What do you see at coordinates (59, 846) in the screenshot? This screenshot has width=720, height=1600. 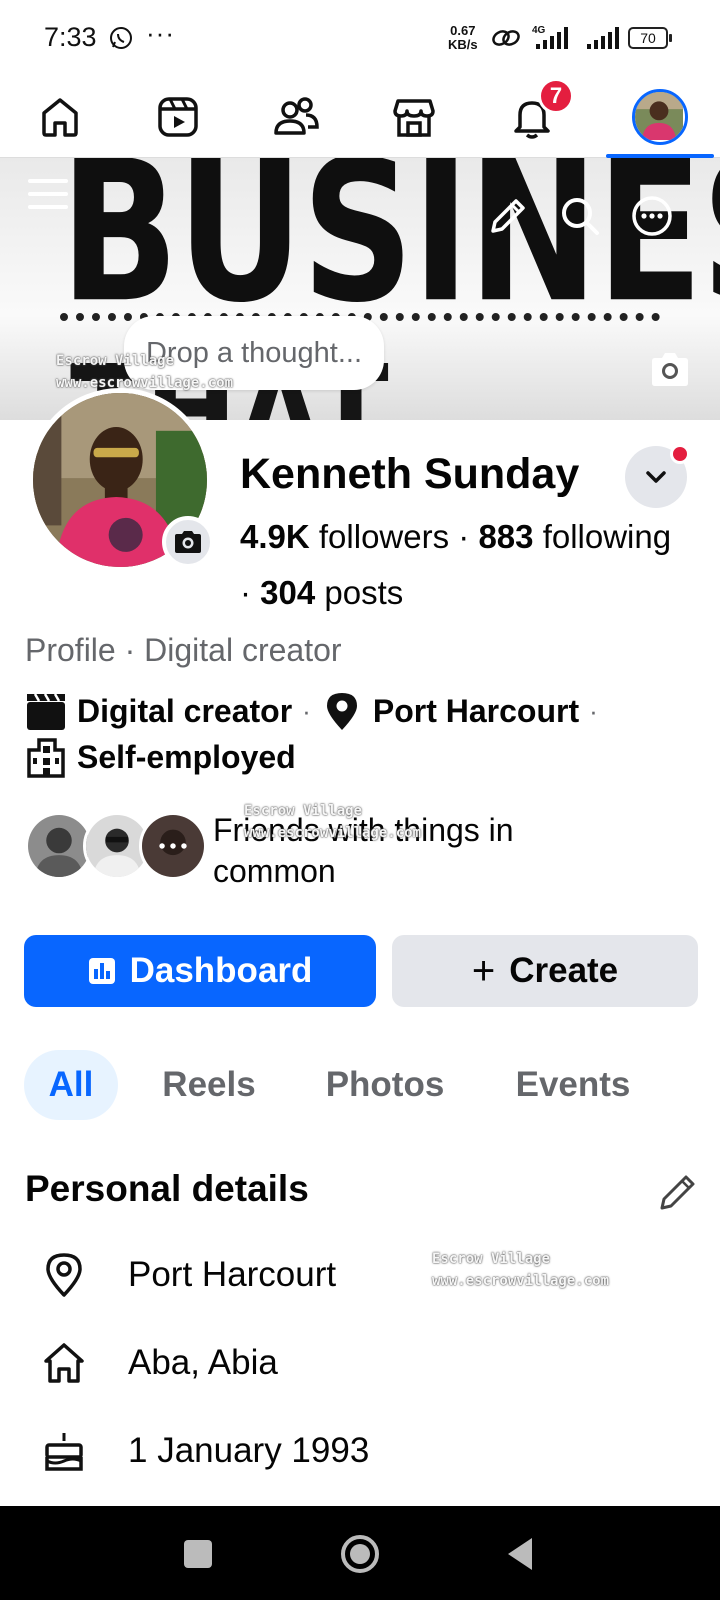 I see `friend-photo` at bounding box center [59, 846].